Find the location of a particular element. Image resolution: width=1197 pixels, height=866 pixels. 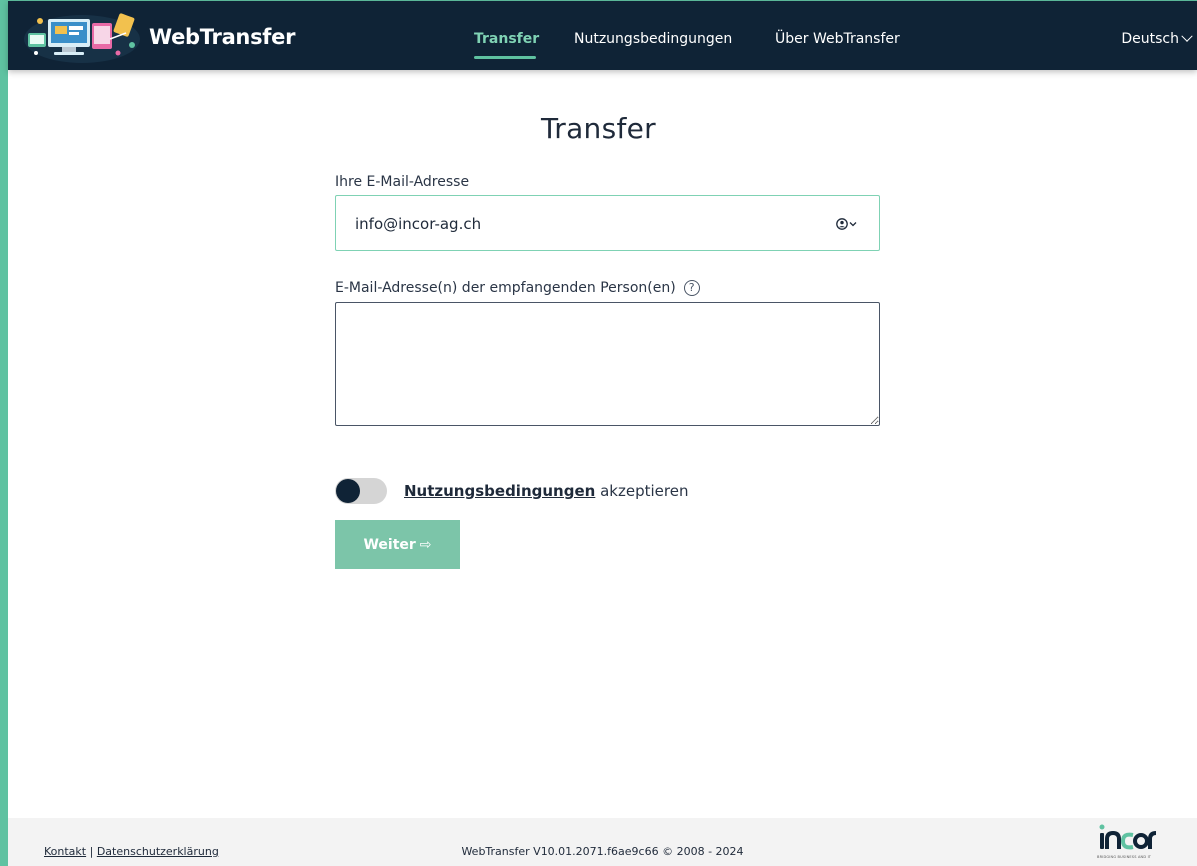

arrow-right-icon: ⇨ is located at coordinates (425, 544).